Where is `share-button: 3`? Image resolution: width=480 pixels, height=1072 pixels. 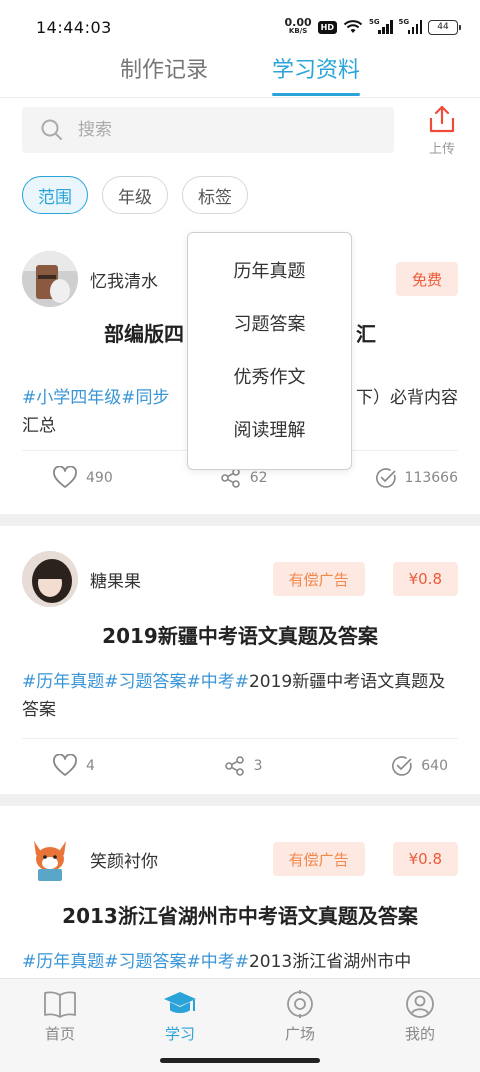
share-button: 3 is located at coordinates (243, 766).